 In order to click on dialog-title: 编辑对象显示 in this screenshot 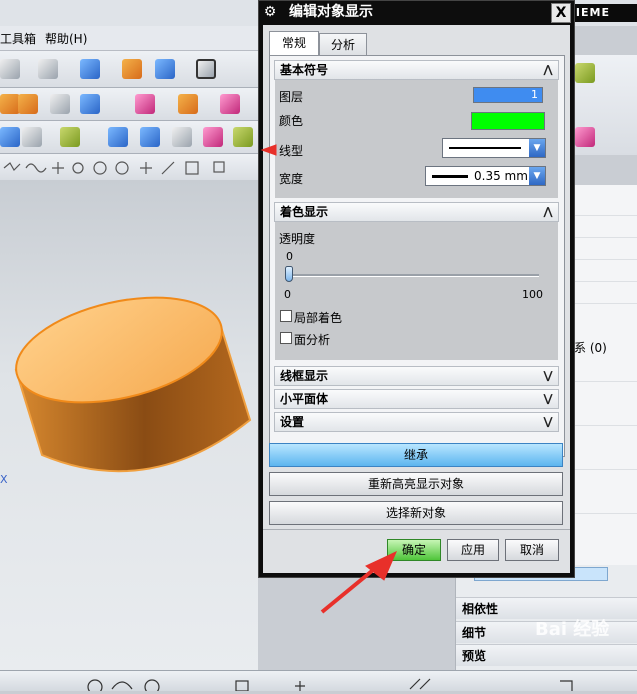, I will do `click(331, 12)`.